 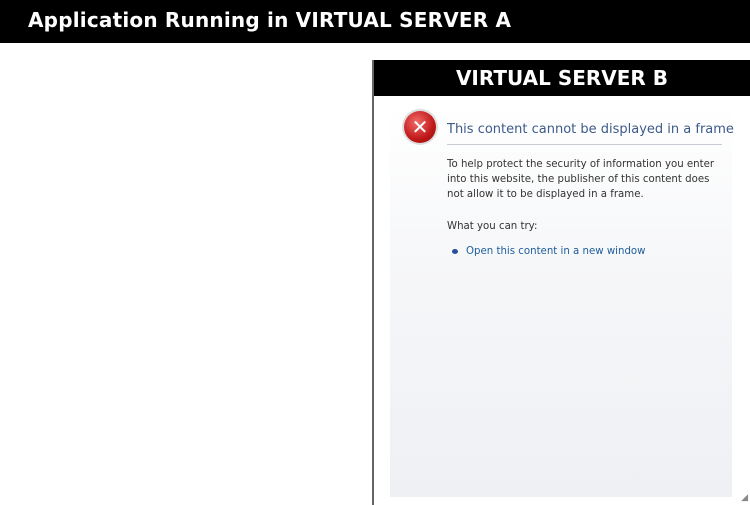 What do you see at coordinates (744, 498) in the screenshot?
I see `resize-grip-icon: ◢` at bounding box center [744, 498].